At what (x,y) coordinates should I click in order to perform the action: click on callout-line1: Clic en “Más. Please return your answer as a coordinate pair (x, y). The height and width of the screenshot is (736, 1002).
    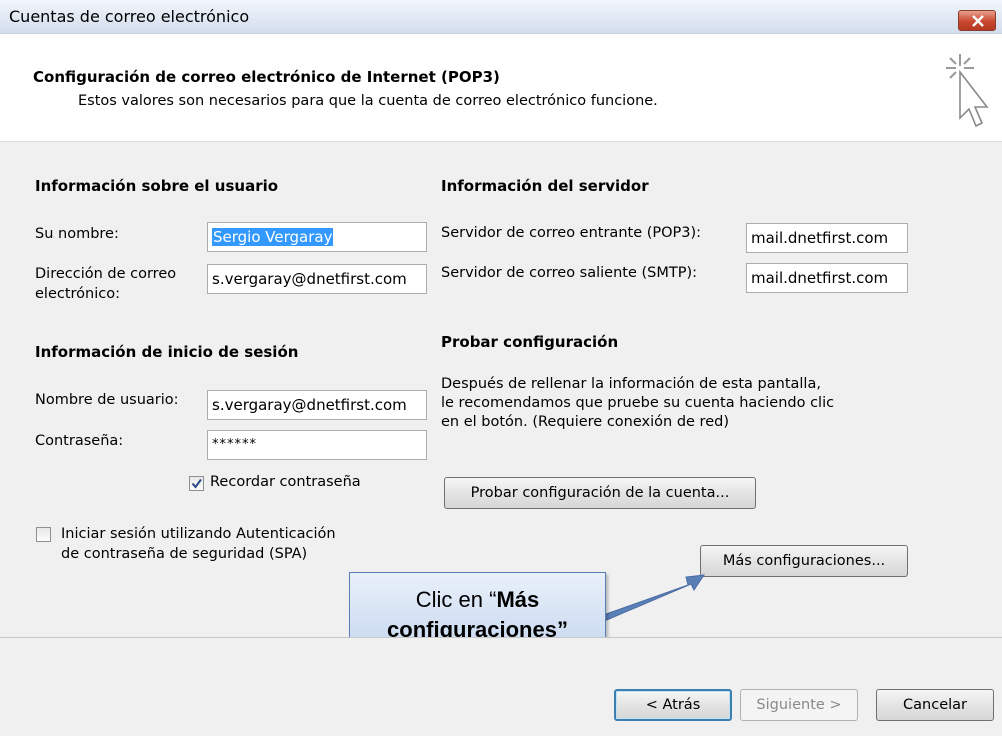
    Looking at the image, I should click on (477, 600).